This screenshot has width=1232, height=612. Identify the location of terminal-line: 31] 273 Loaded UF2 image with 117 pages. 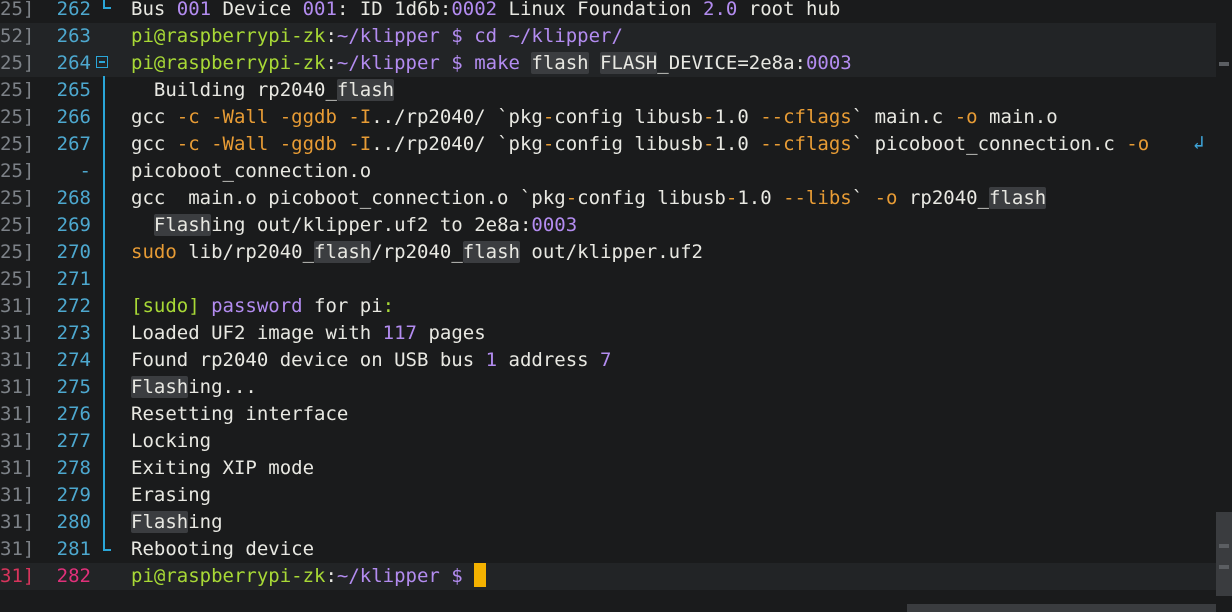
(608, 333).